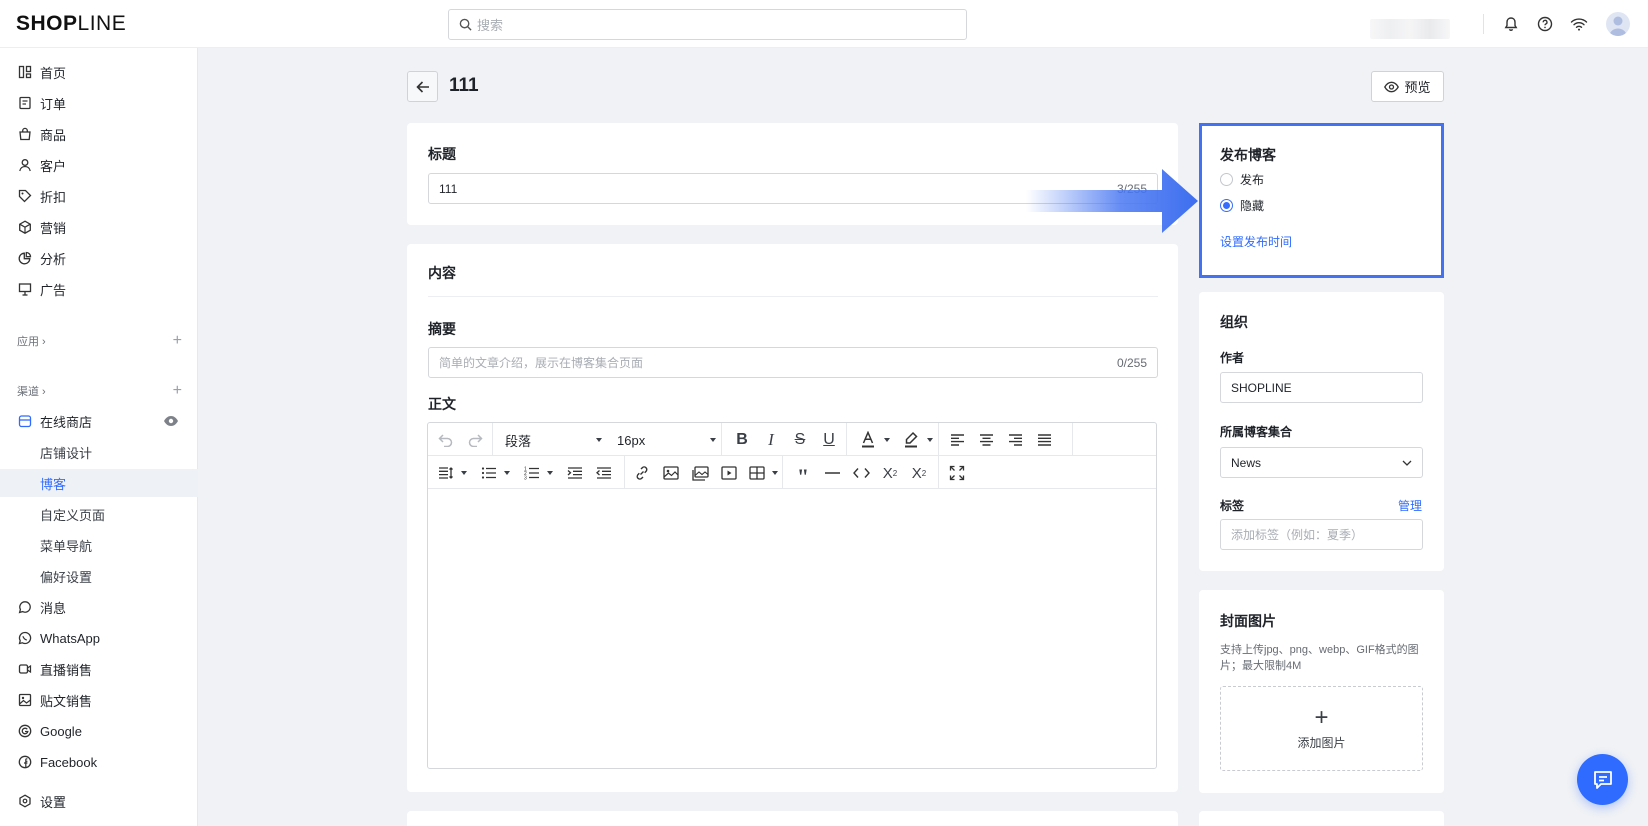  What do you see at coordinates (631, 440) in the screenshot?
I see `font-size-select: 16px` at bounding box center [631, 440].